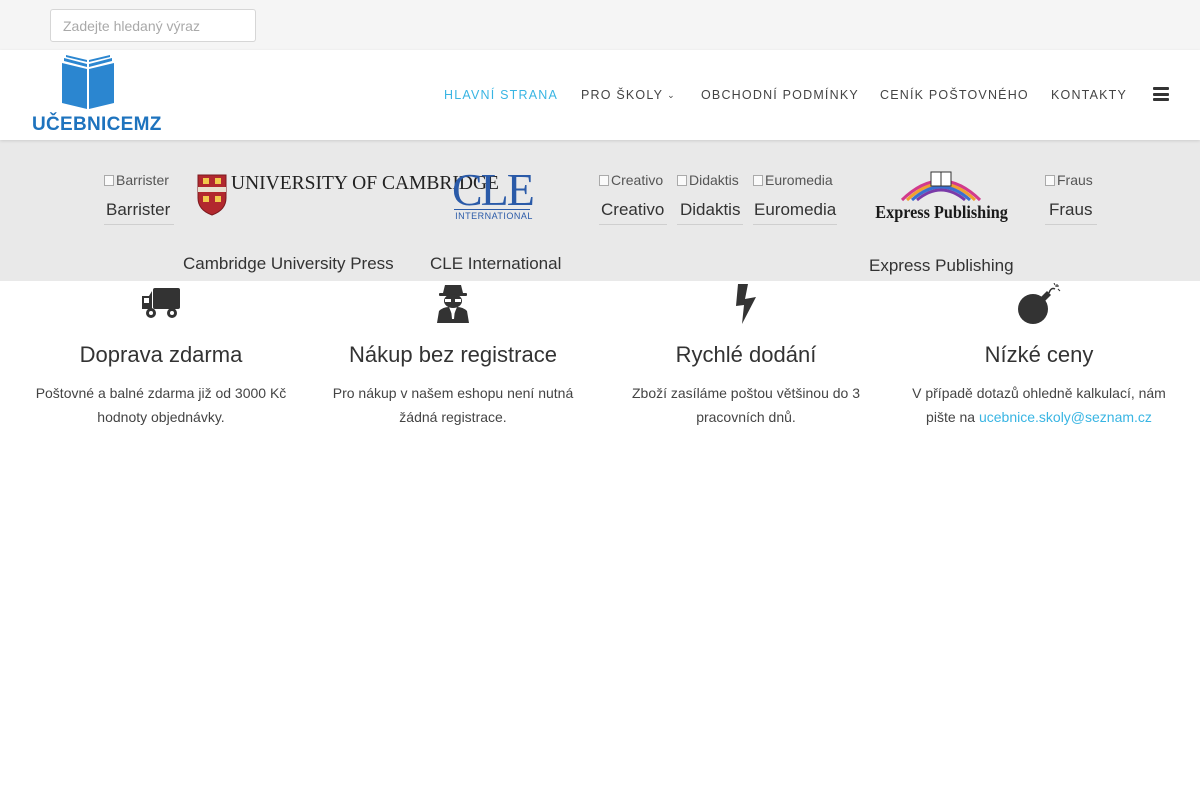 Image resolution: width=1200 pixels, height=800 pixels. I want to click on book-icon, so click(88, 82).